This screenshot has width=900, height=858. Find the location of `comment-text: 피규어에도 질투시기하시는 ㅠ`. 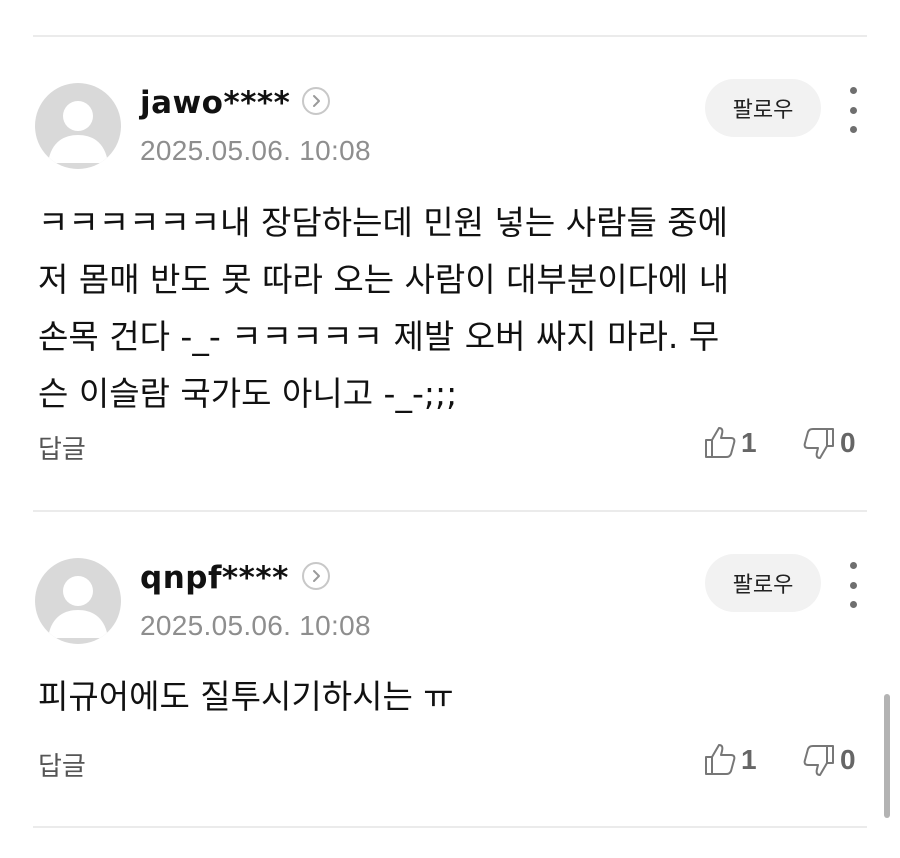

comment-text: 피규어에도 질투시기하시는 ㅠ is located at coordinates (246, 696).